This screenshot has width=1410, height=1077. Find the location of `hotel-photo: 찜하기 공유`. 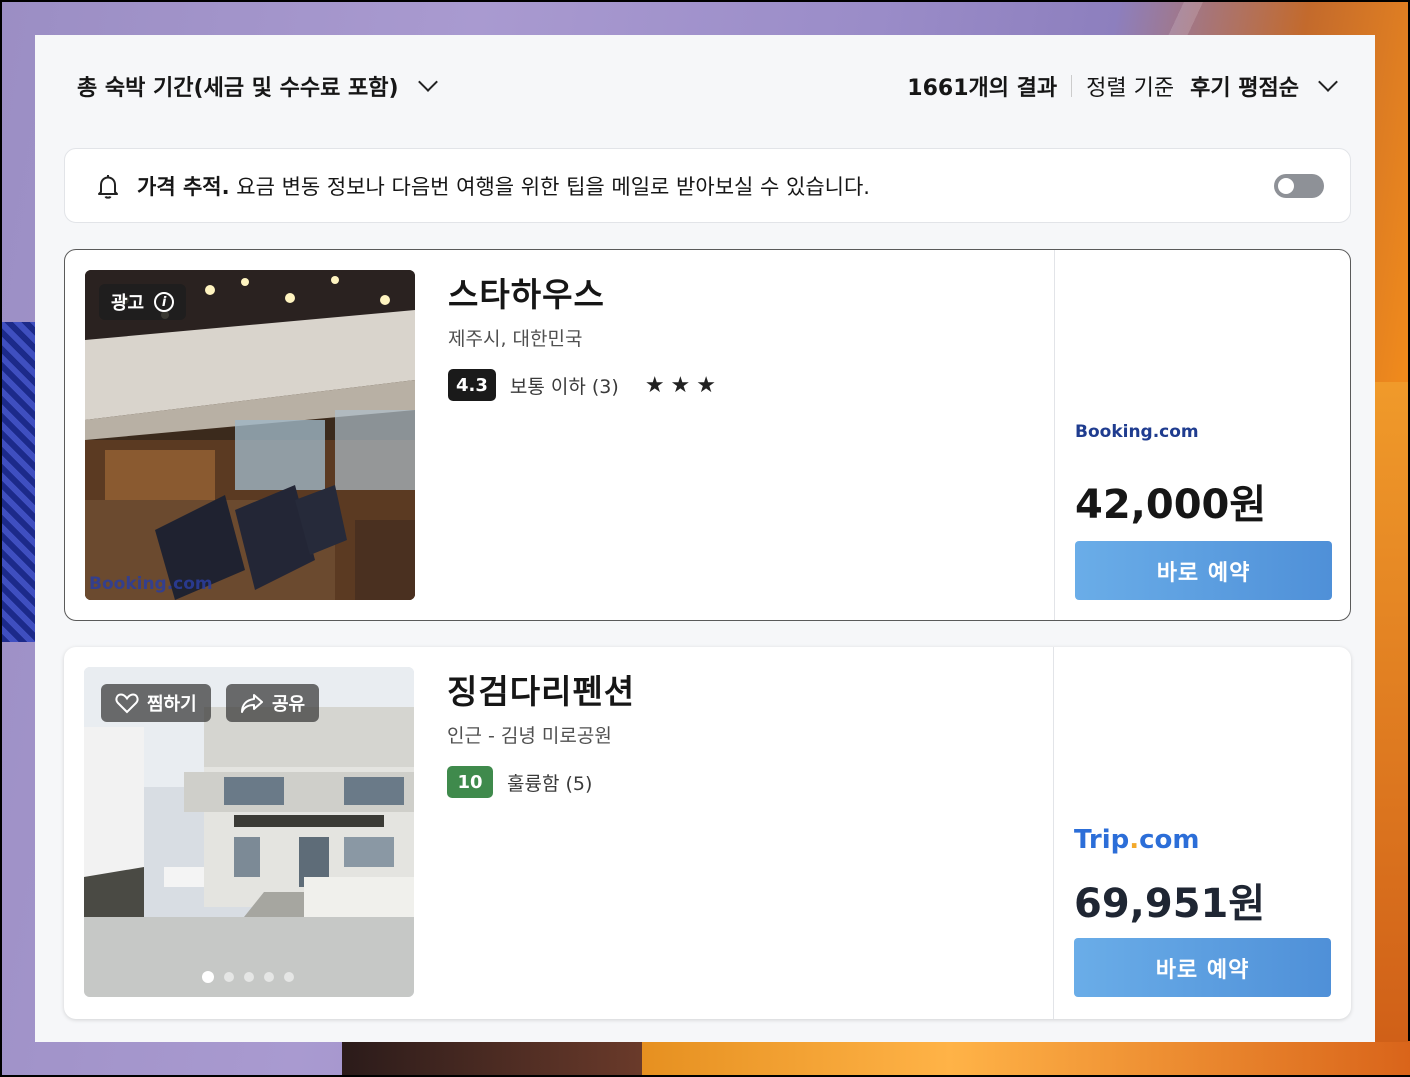

hotel-photo: 찜하기 공유 is located at coordinates (249, 832).